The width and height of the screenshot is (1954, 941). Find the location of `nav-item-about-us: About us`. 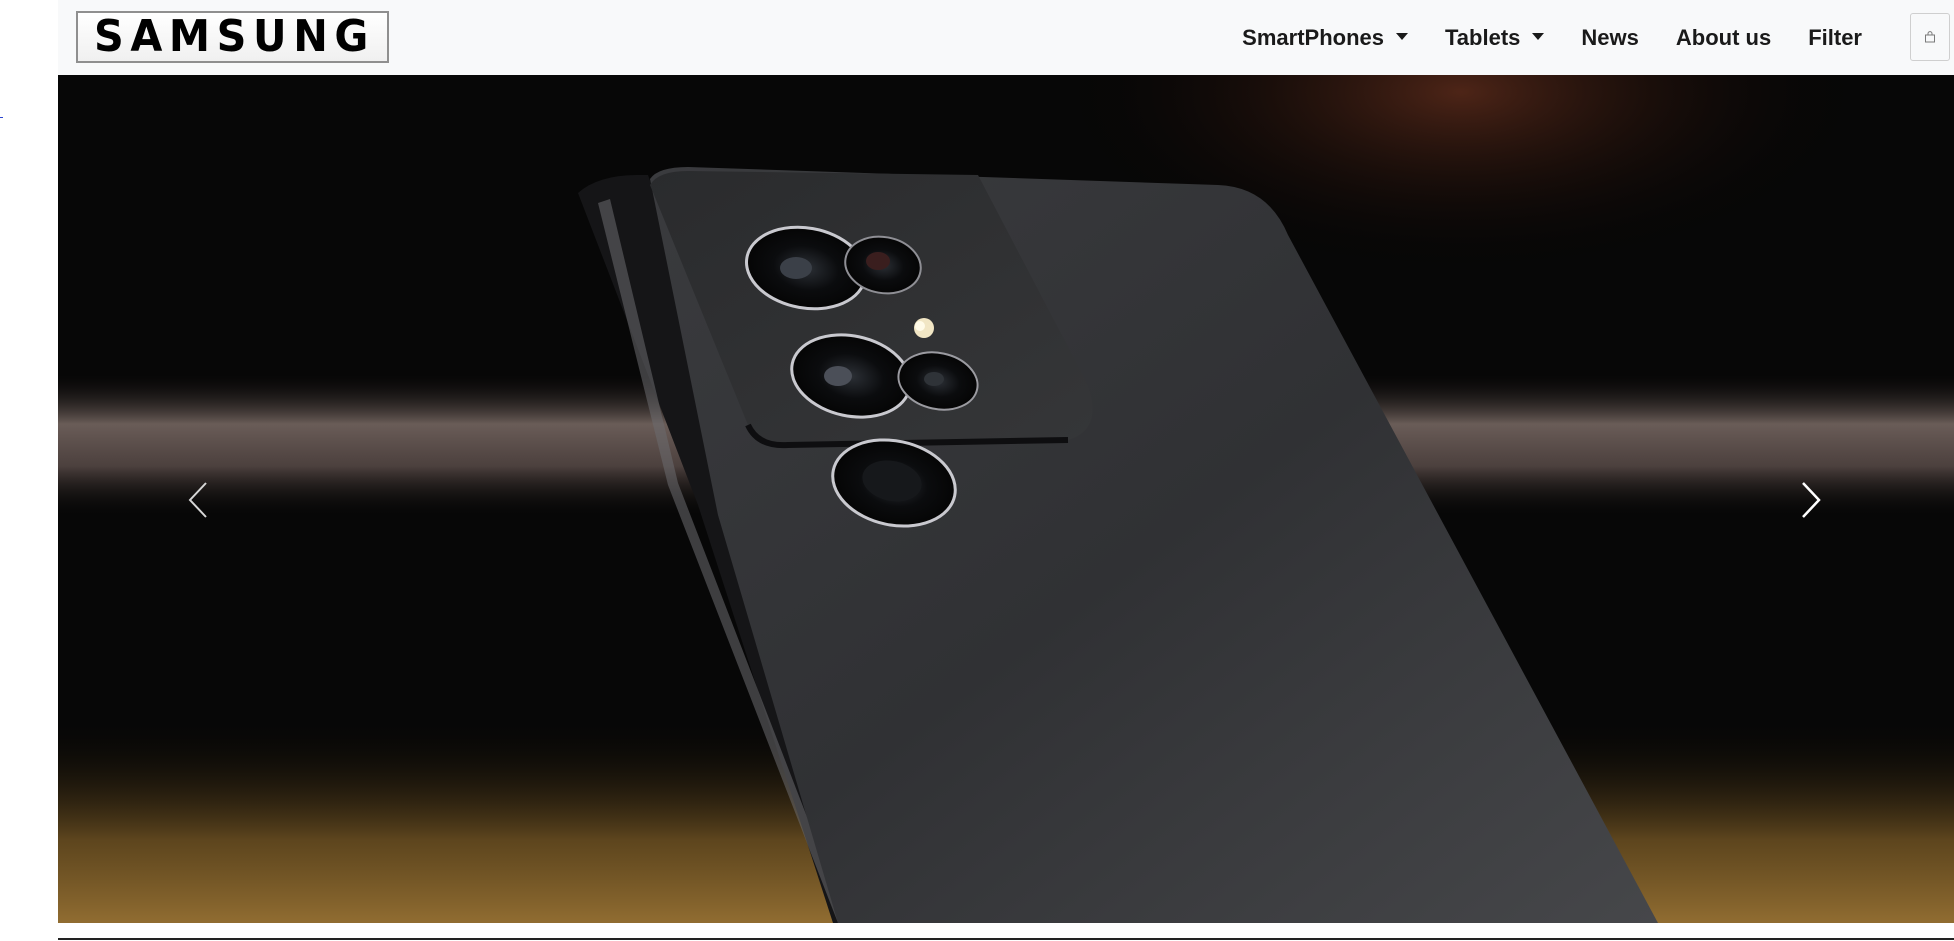

nav-item-about-us: About us is located at coordinates (1723, 38).